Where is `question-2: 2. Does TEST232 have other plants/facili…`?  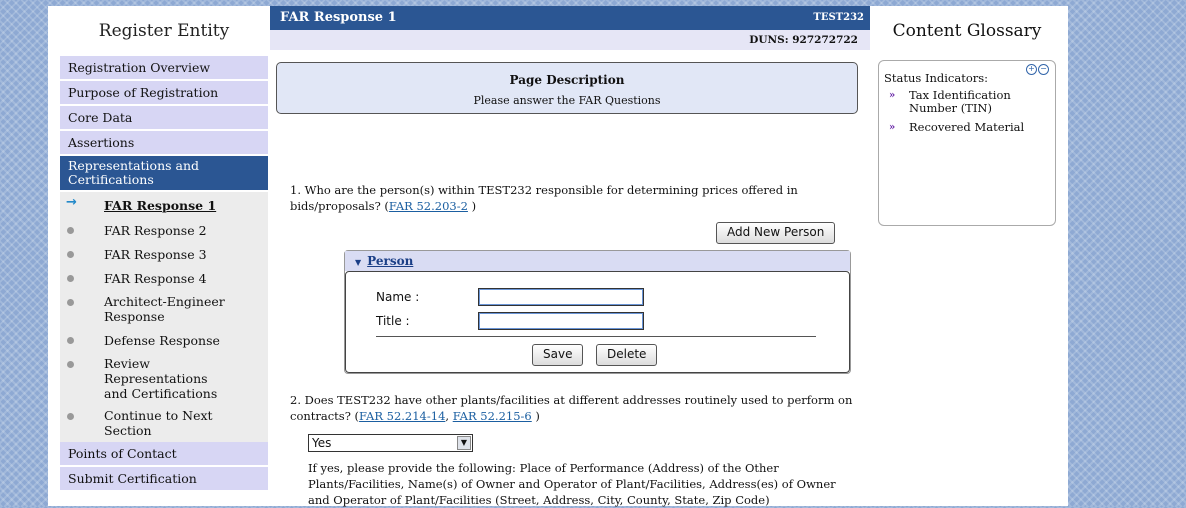 question-2: 2. Does TEST232 have other plants/facili… is located at coordinates (575, 408).